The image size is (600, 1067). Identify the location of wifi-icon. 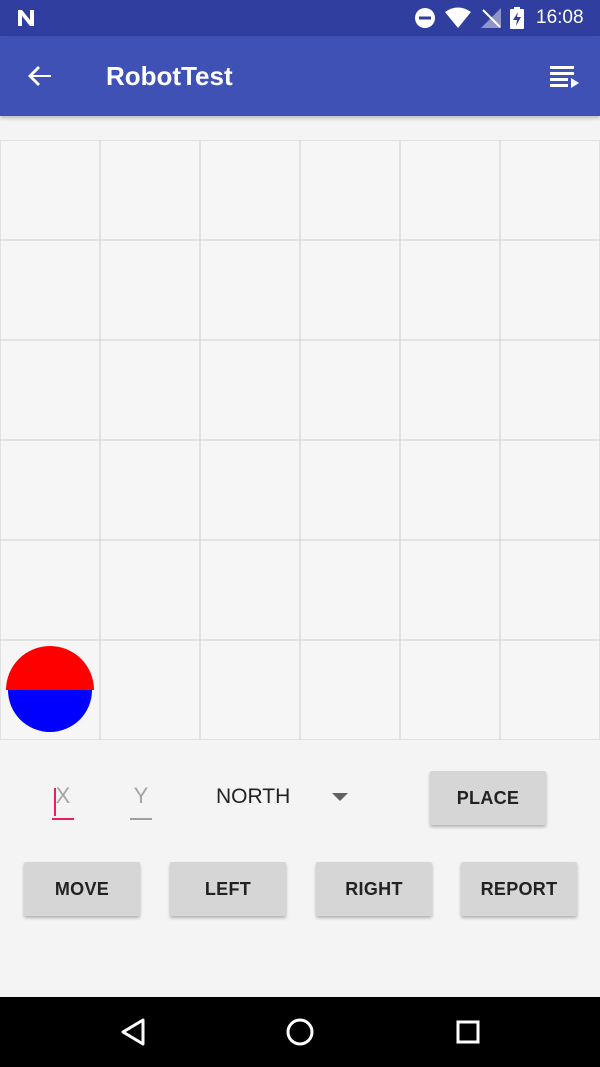
(458, 17).